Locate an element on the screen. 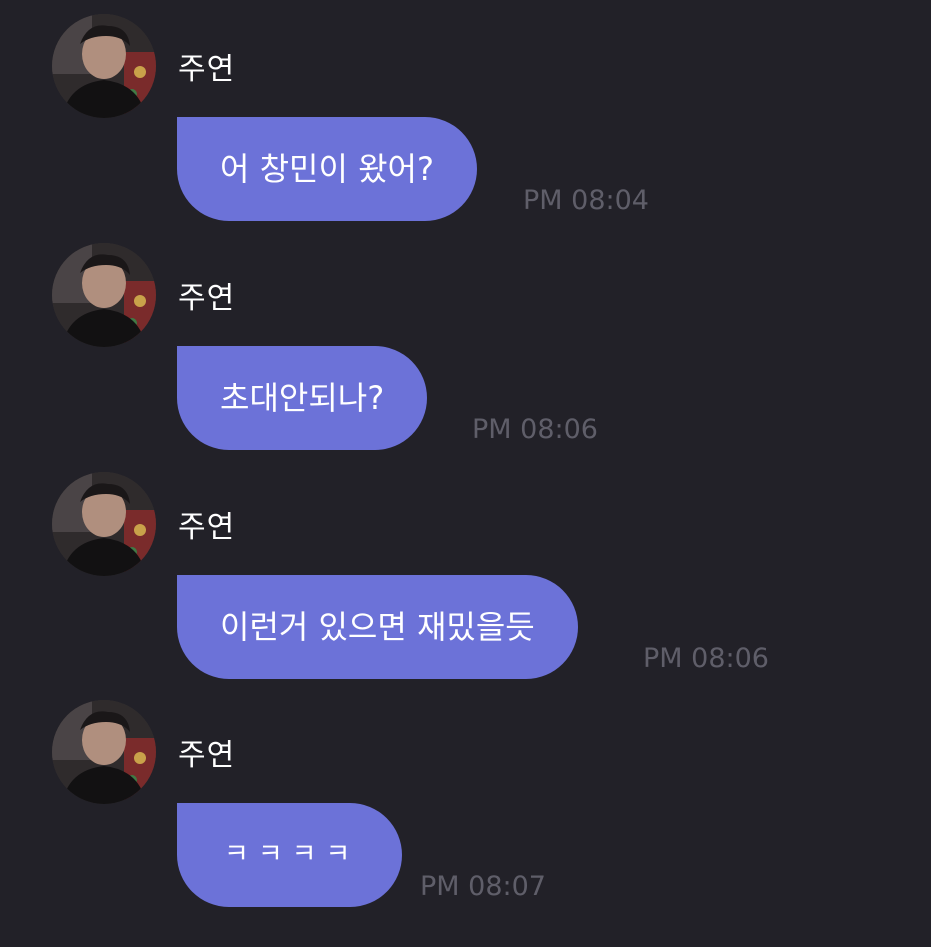 The height and width of the screenshot is (947, 931). message-bubble: ㅋㅋㅋㅋ is located at coordinates (290, 855).